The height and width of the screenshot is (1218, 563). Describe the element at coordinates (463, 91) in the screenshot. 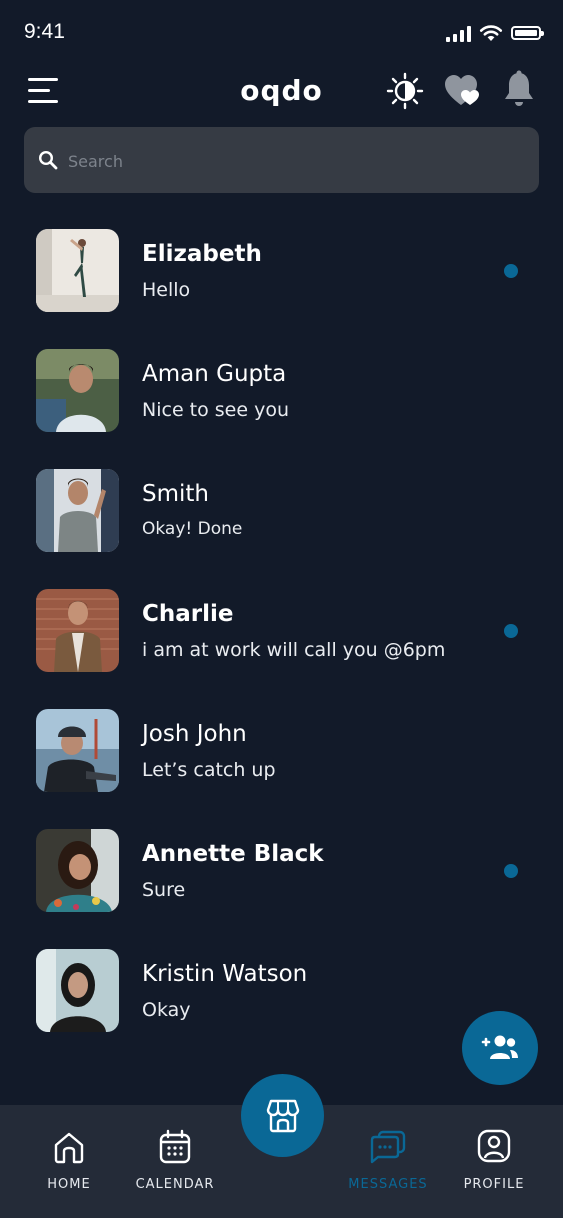

I see `favorites-icon` at that location.